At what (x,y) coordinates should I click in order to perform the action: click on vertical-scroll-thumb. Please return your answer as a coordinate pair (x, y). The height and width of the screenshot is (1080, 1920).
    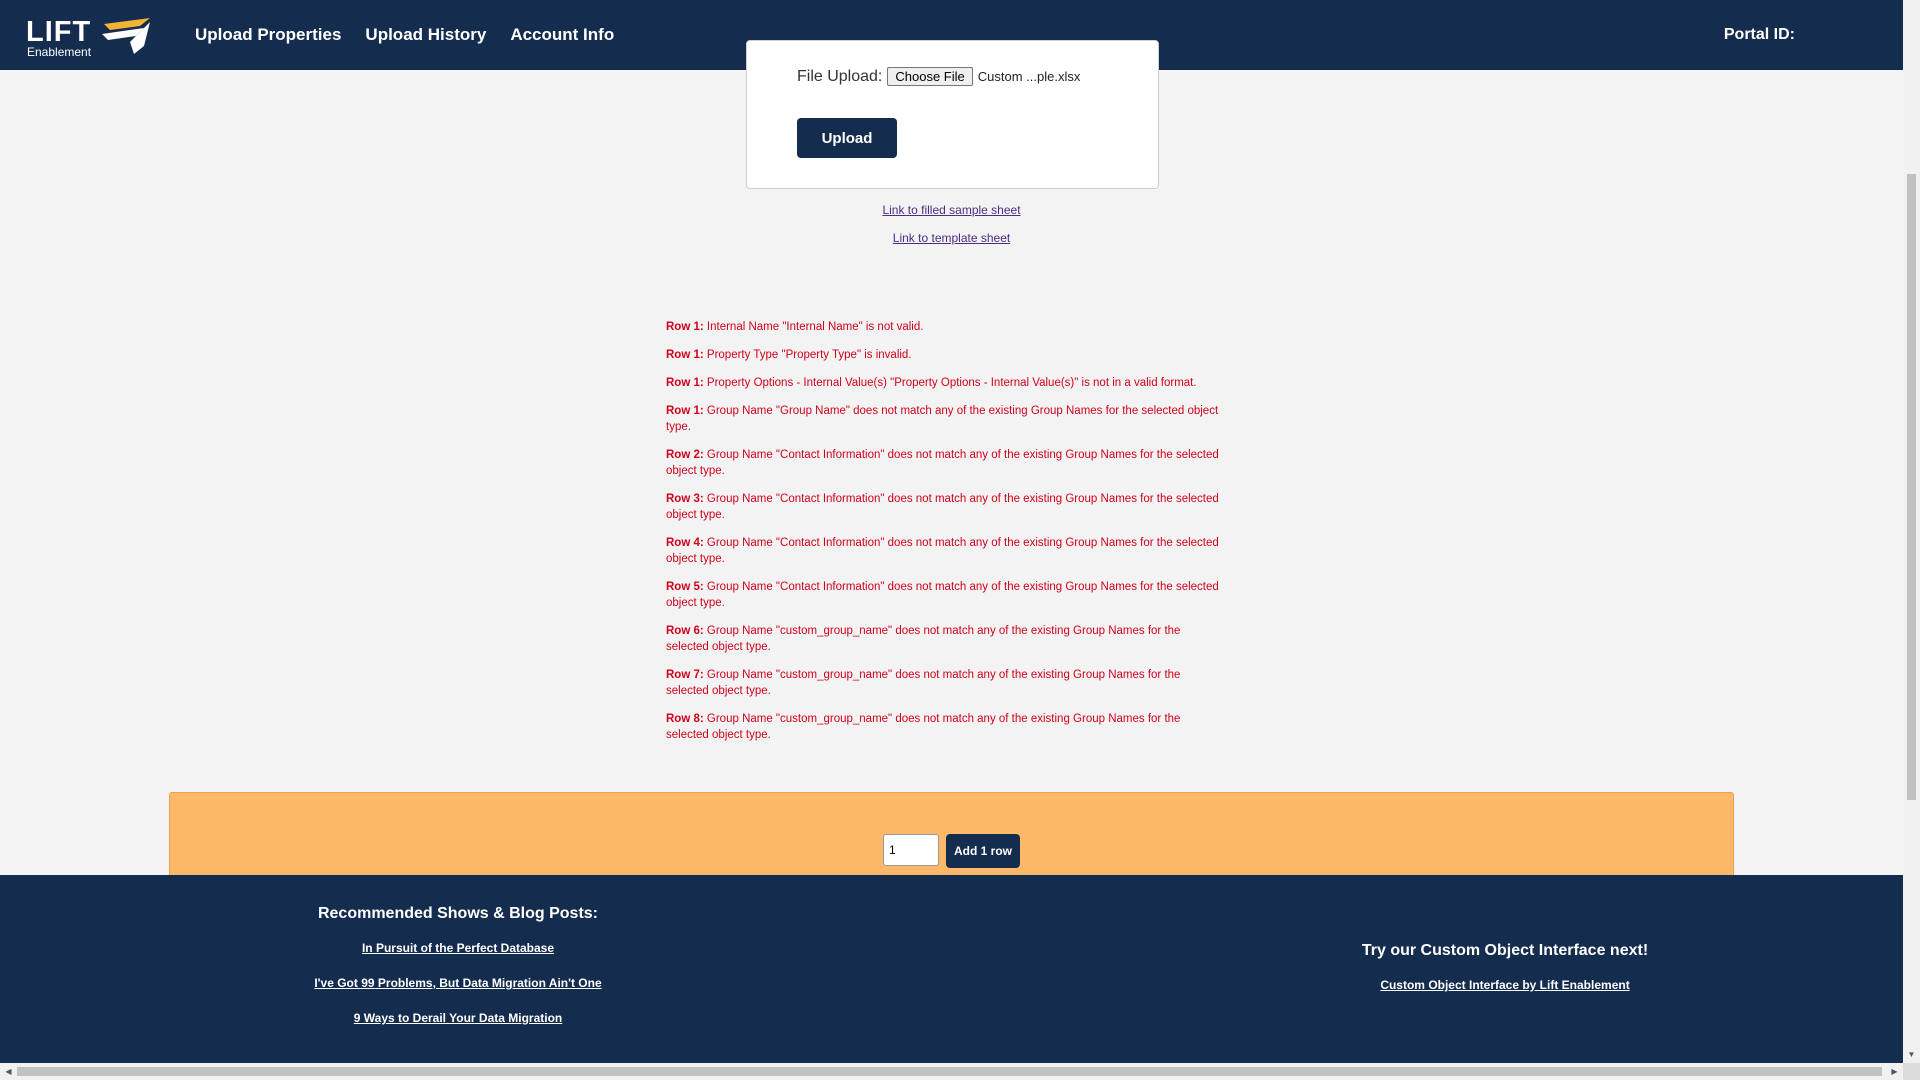
    Looking at the image, I should click on (1911, 487).